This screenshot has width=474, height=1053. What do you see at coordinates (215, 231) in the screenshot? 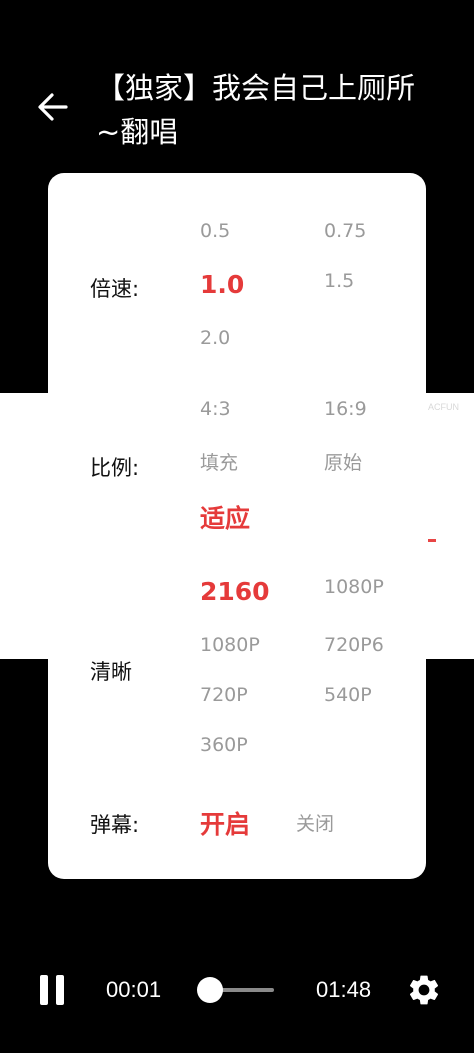
I see `speed-option-0-5: 0.5` at bounding box center [215, 231].